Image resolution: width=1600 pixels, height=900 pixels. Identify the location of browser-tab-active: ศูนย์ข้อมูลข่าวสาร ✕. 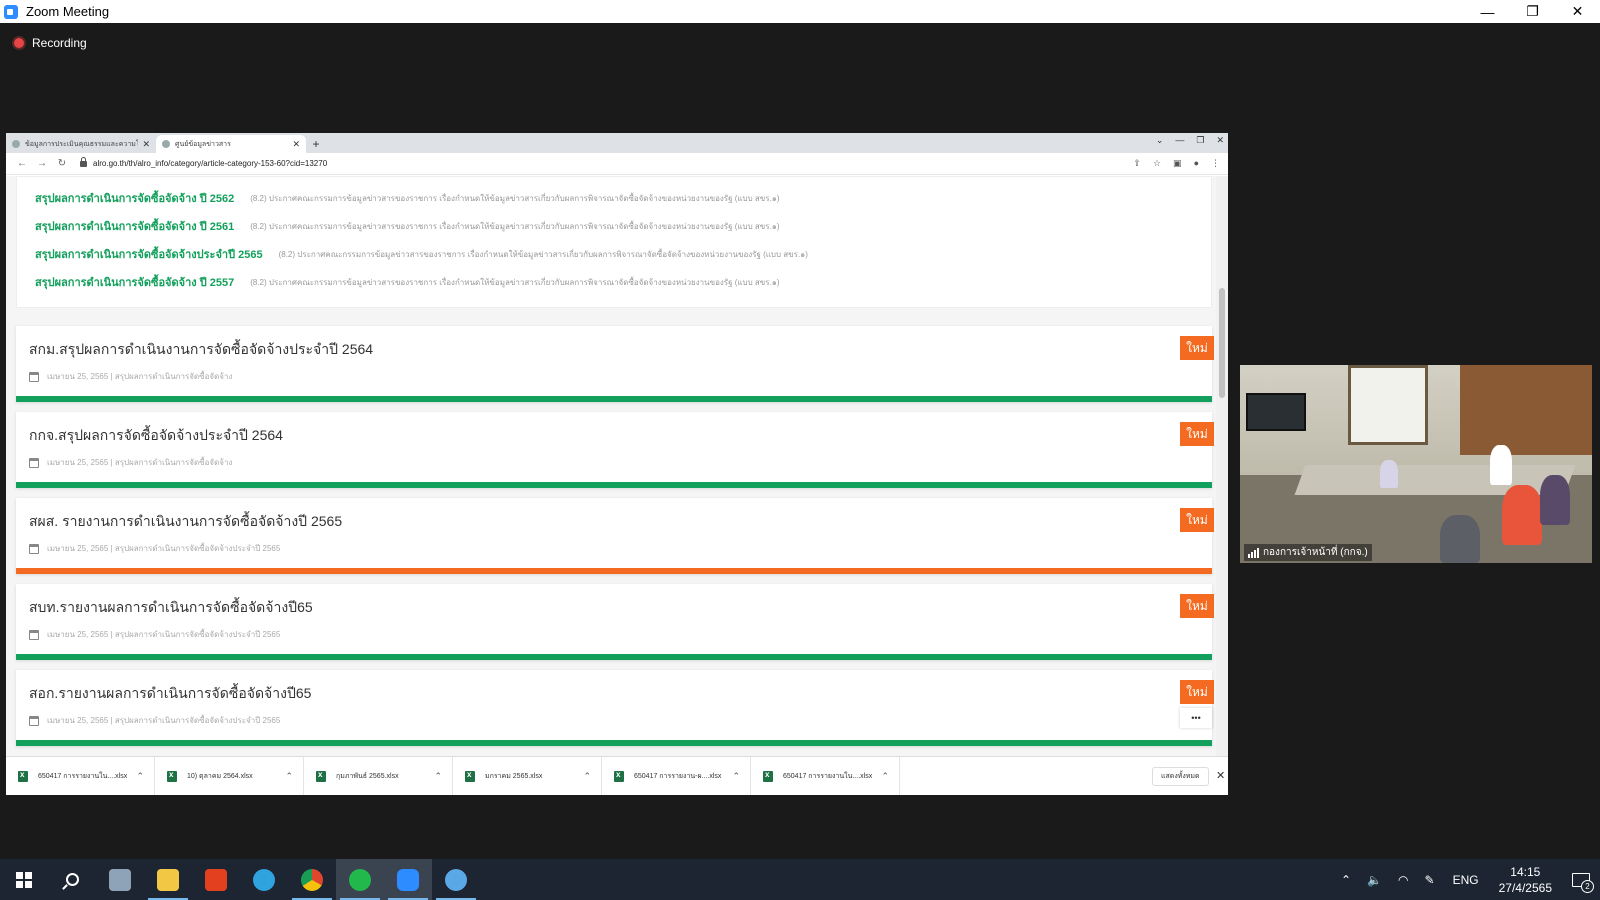
(231, 144).